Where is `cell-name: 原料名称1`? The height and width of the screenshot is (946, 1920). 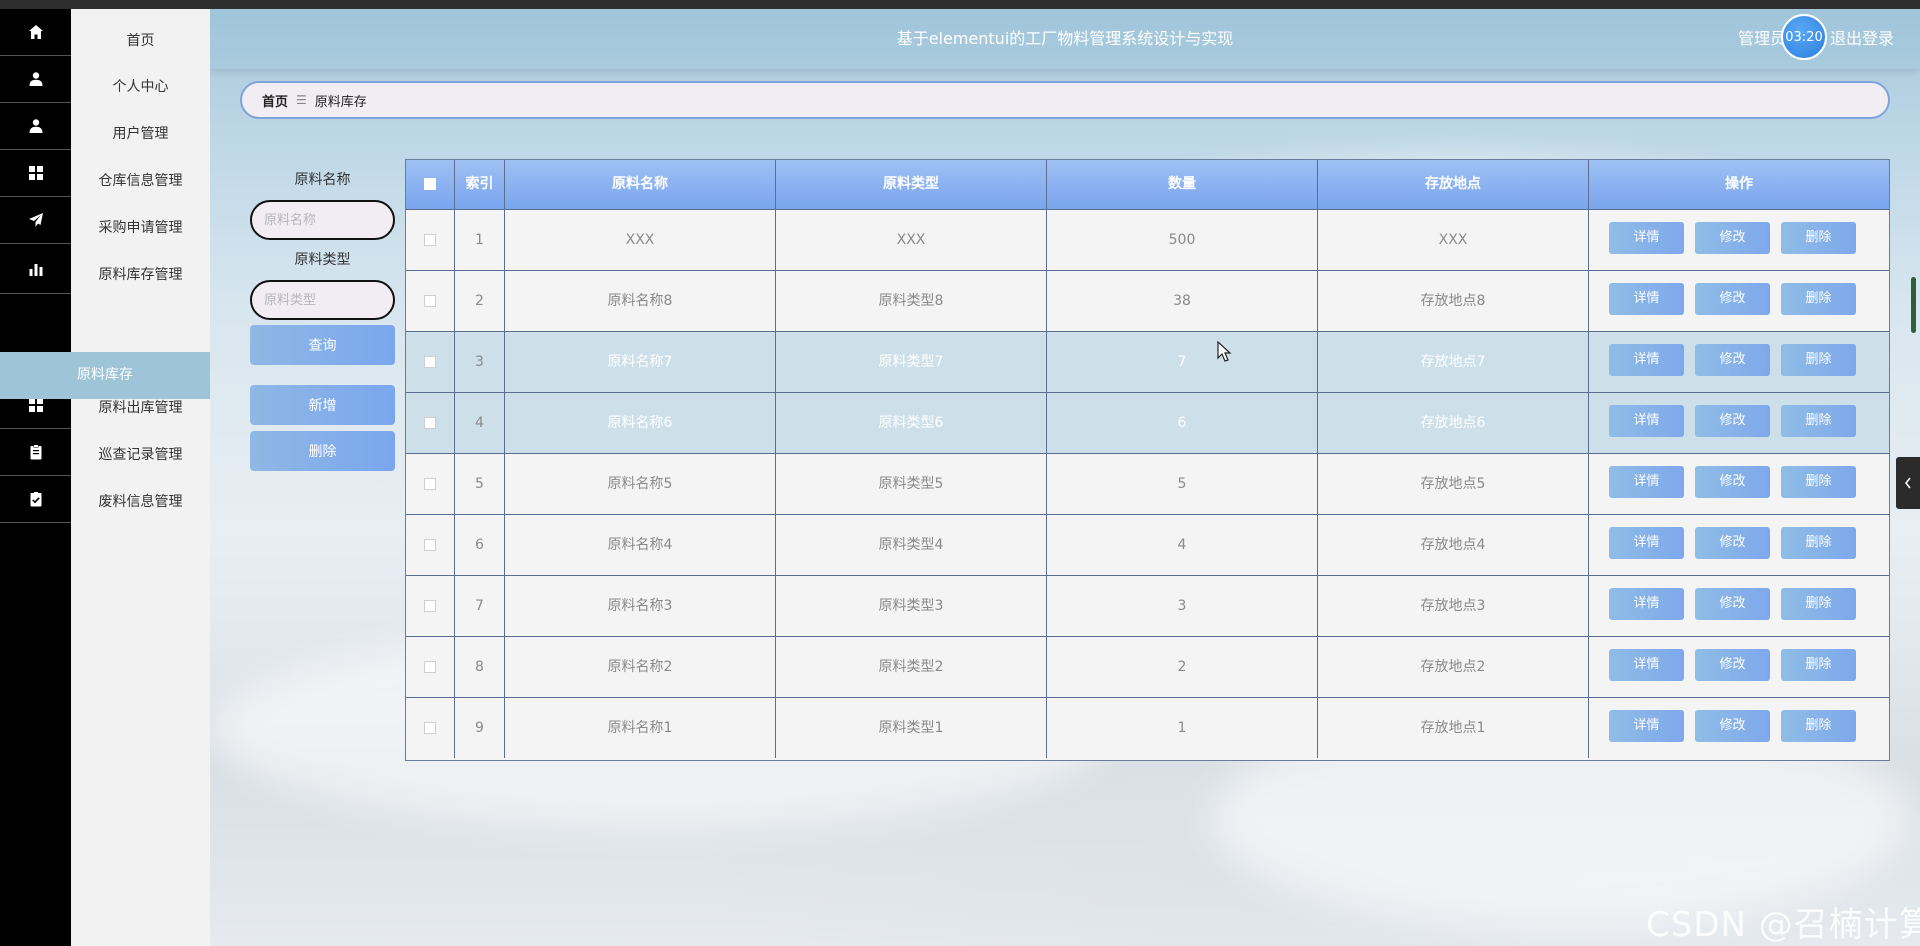 cell-name: 原料名称1 is located at coordinates (640, 728).